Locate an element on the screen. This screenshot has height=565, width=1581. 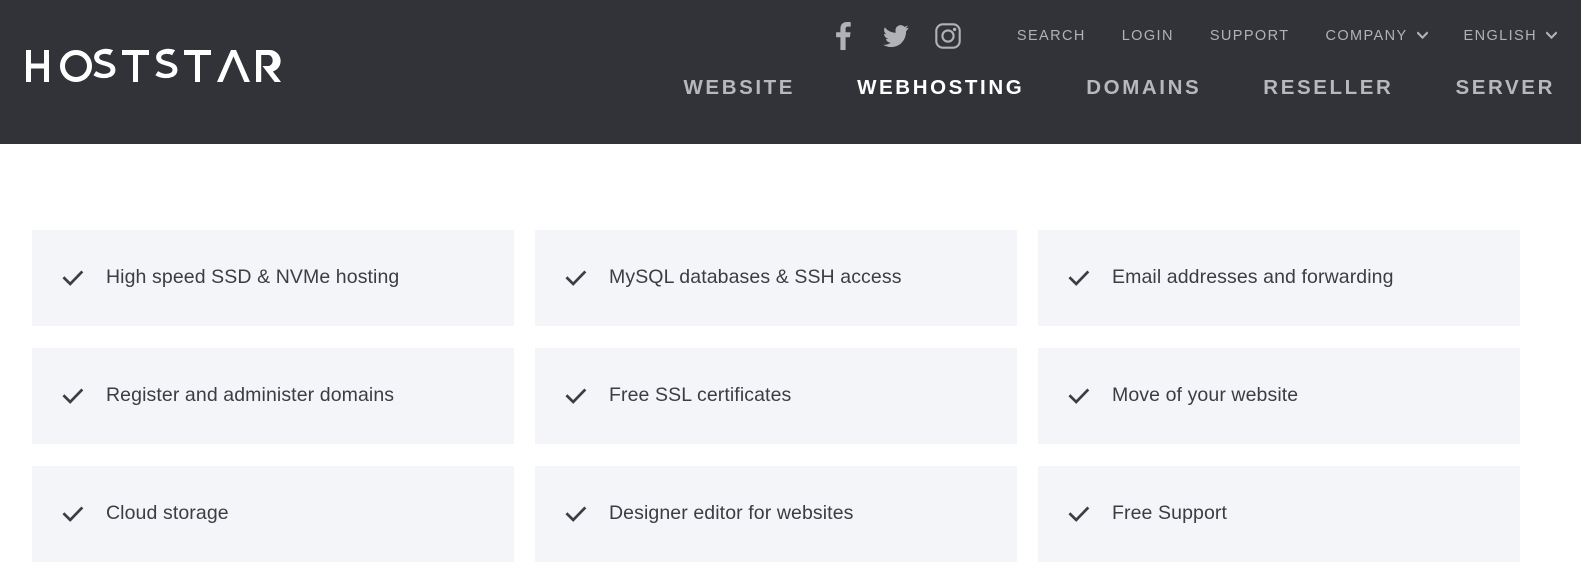
utility-link-support: SUPPORT is located at coordinates (1250, 36).